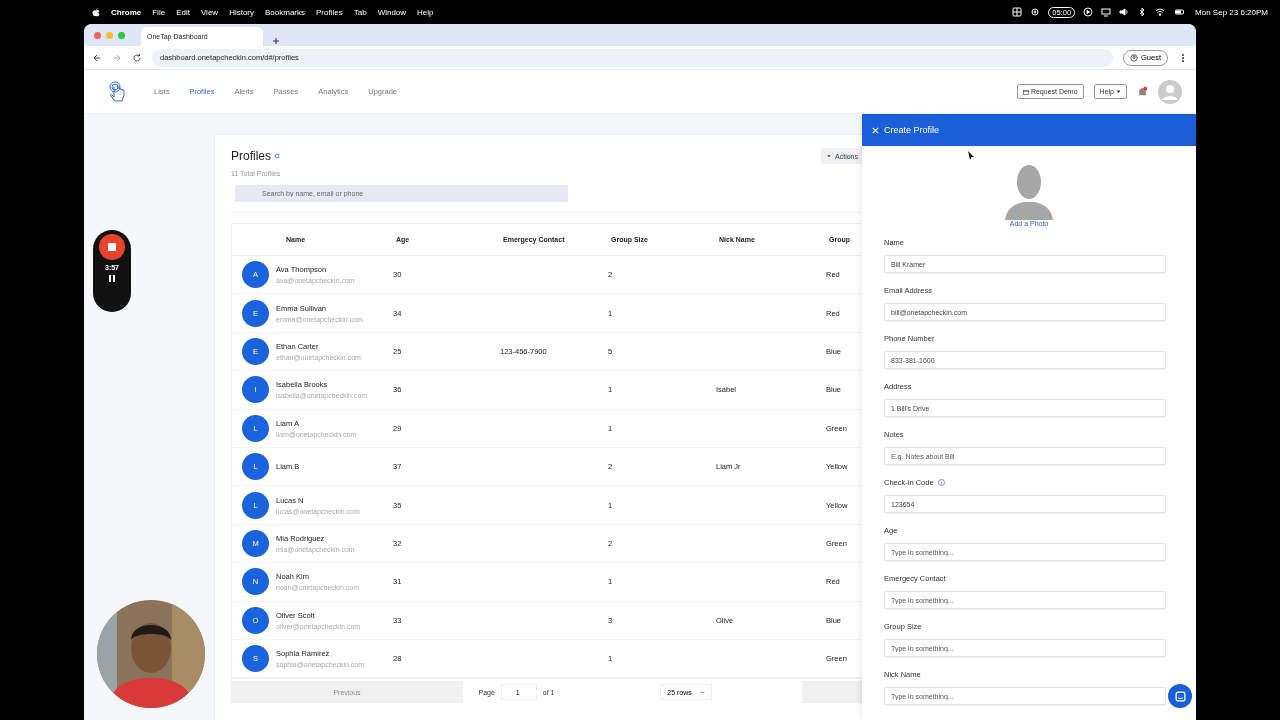 The height and width of the screenshot is (720, 1280). What do you see at coordinates (126, 12) in the screenshot?
I see `app-menu: Chrome` at bounding box center [126, 12].